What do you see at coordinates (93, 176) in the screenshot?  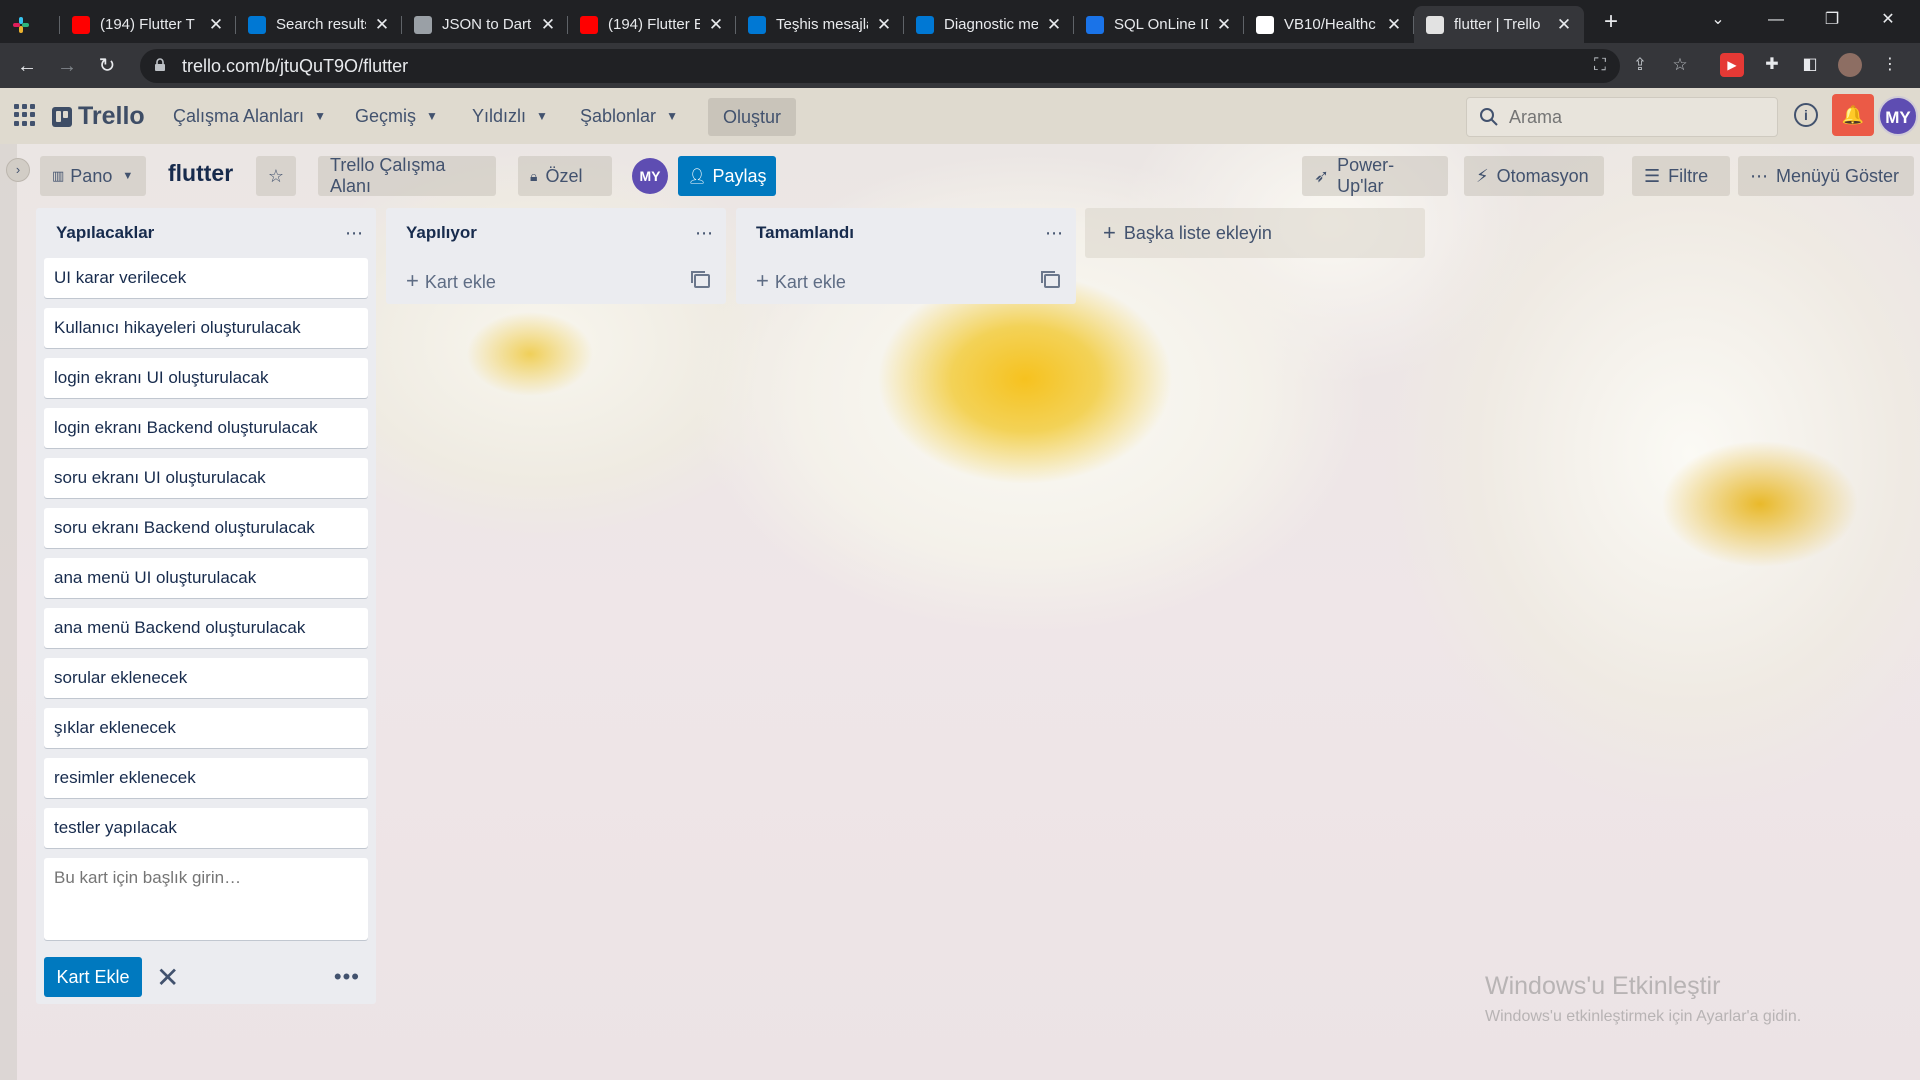 I see `view-switcher: ▥ Pano ▼` at bounding box center [93, 176].